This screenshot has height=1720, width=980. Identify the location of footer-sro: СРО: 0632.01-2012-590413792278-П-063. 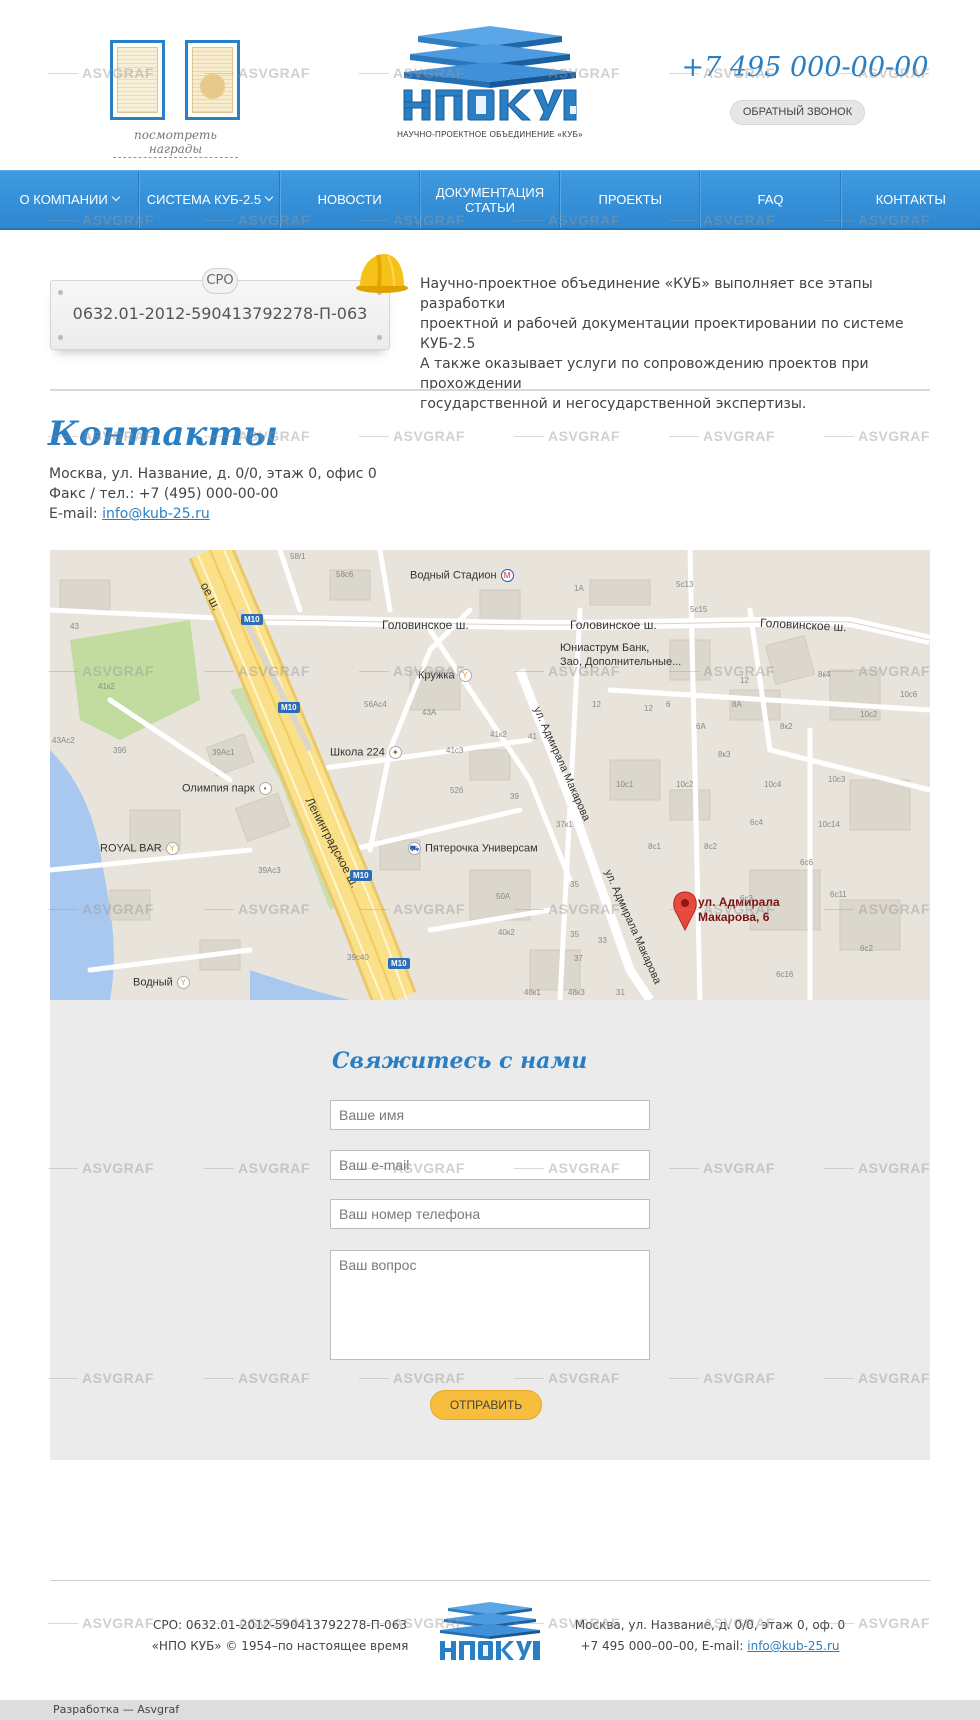
(280, 1625).